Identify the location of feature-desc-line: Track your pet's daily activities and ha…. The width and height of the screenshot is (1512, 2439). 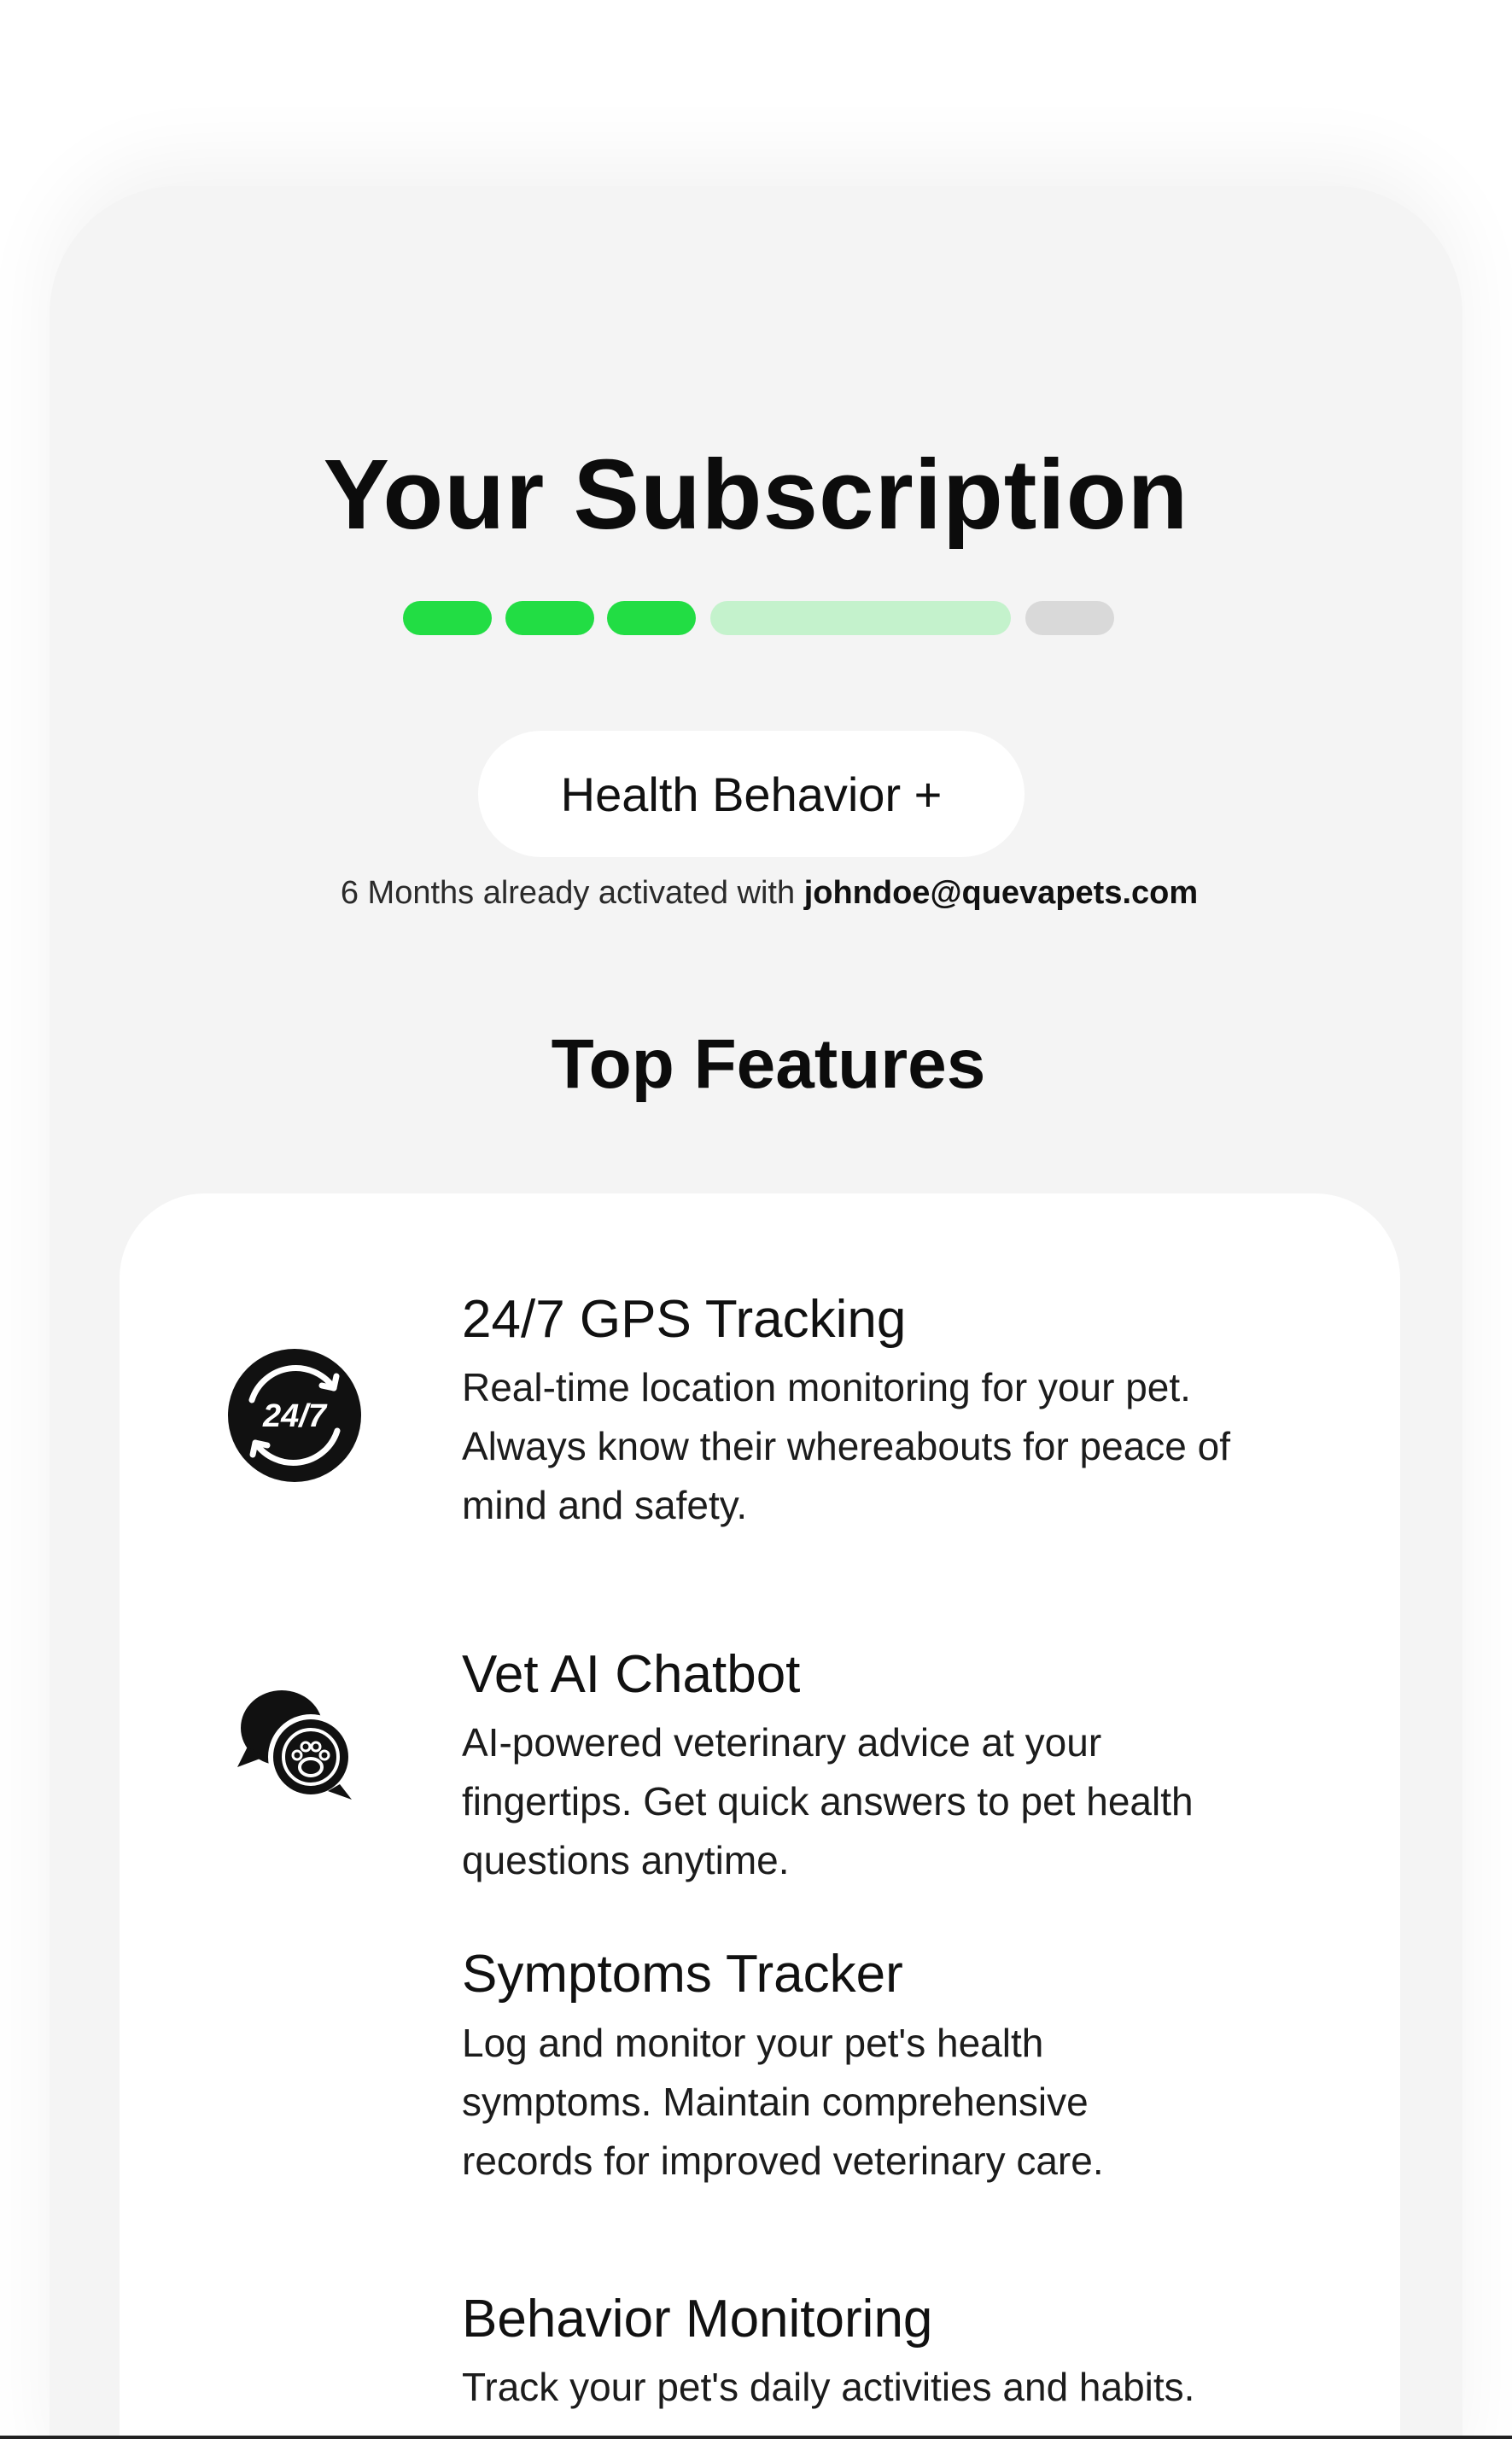
(828, 2387).